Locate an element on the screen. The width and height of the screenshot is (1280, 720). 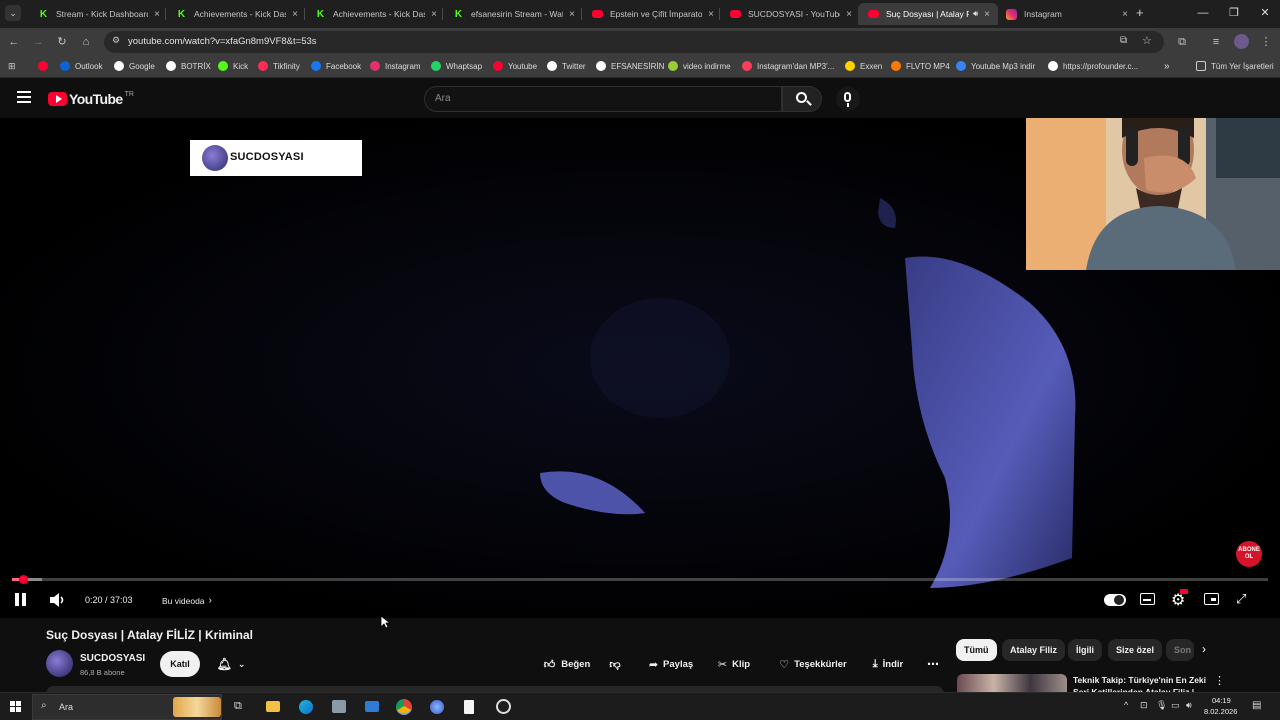
browser-tab: K Stream - Kick Dashboard × is located at coordinates (98, 14).